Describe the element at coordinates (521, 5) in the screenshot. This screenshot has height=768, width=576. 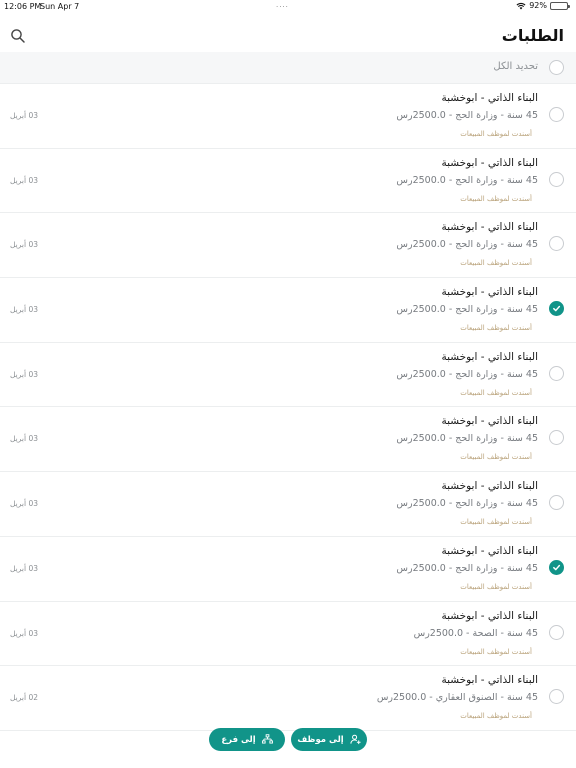
I see `wifi-icon` at that location.